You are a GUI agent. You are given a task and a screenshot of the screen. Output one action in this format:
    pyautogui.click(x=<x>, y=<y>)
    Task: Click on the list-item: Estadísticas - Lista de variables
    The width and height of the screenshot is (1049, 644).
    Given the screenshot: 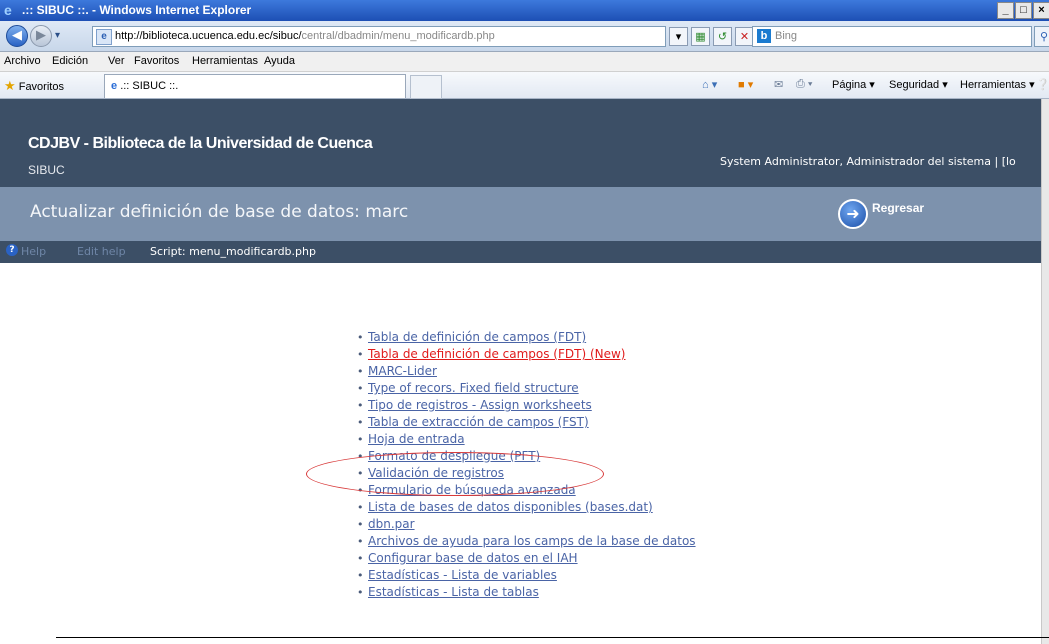 What is the action you would take?
    pyautogui.click(x=526, y=575)
    